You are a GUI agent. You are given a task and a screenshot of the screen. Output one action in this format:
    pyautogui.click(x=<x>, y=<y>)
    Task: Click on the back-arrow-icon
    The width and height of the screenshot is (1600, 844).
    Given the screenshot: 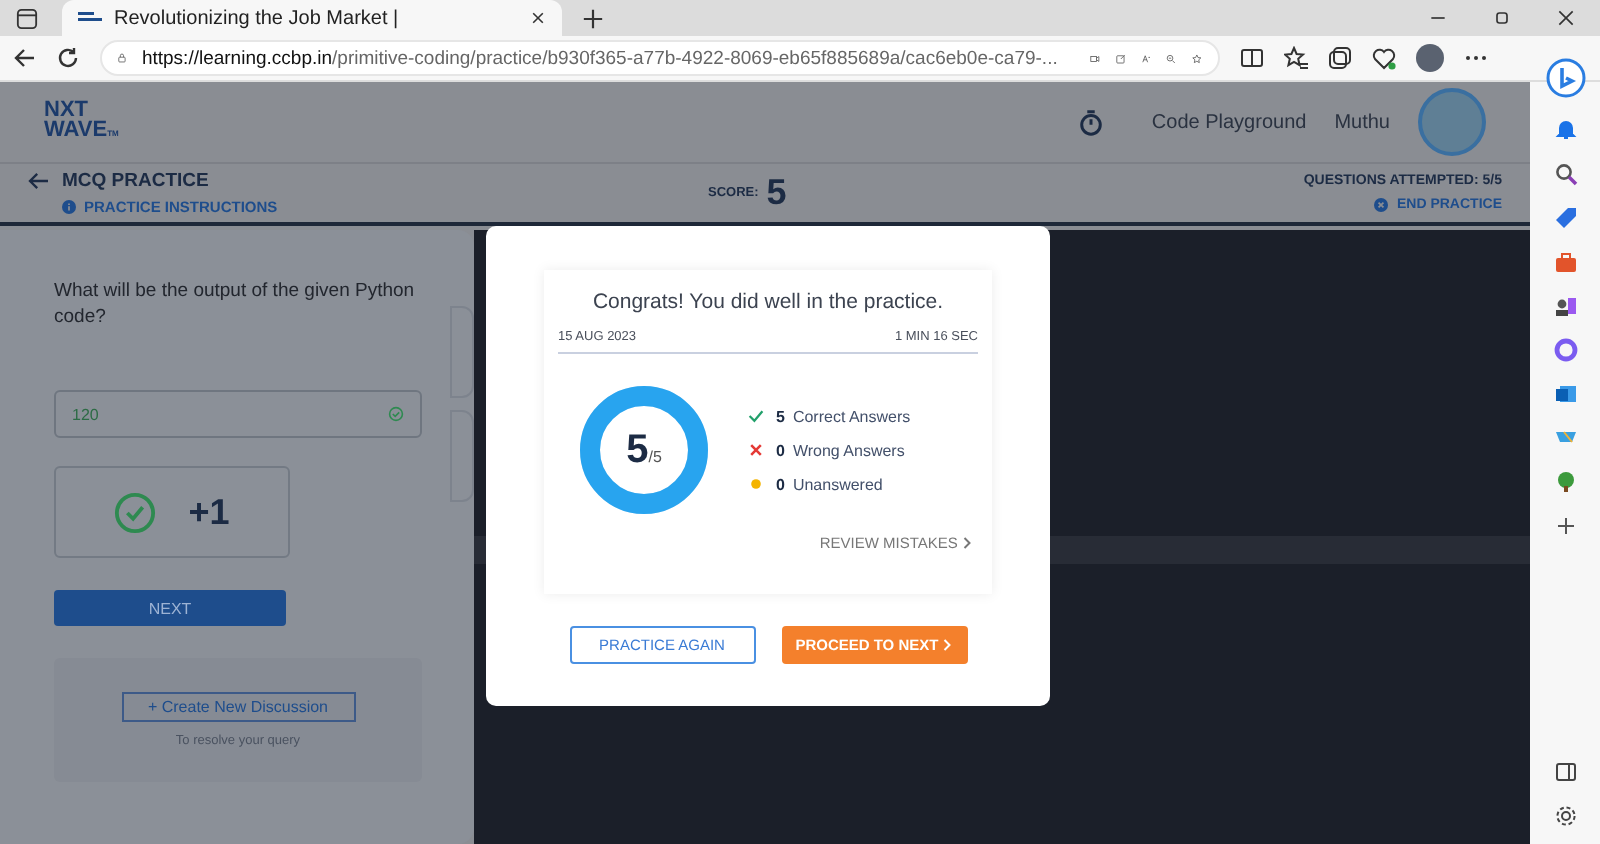 What is the action you would take?
    pyautogui.click(x=39, y=181)
    